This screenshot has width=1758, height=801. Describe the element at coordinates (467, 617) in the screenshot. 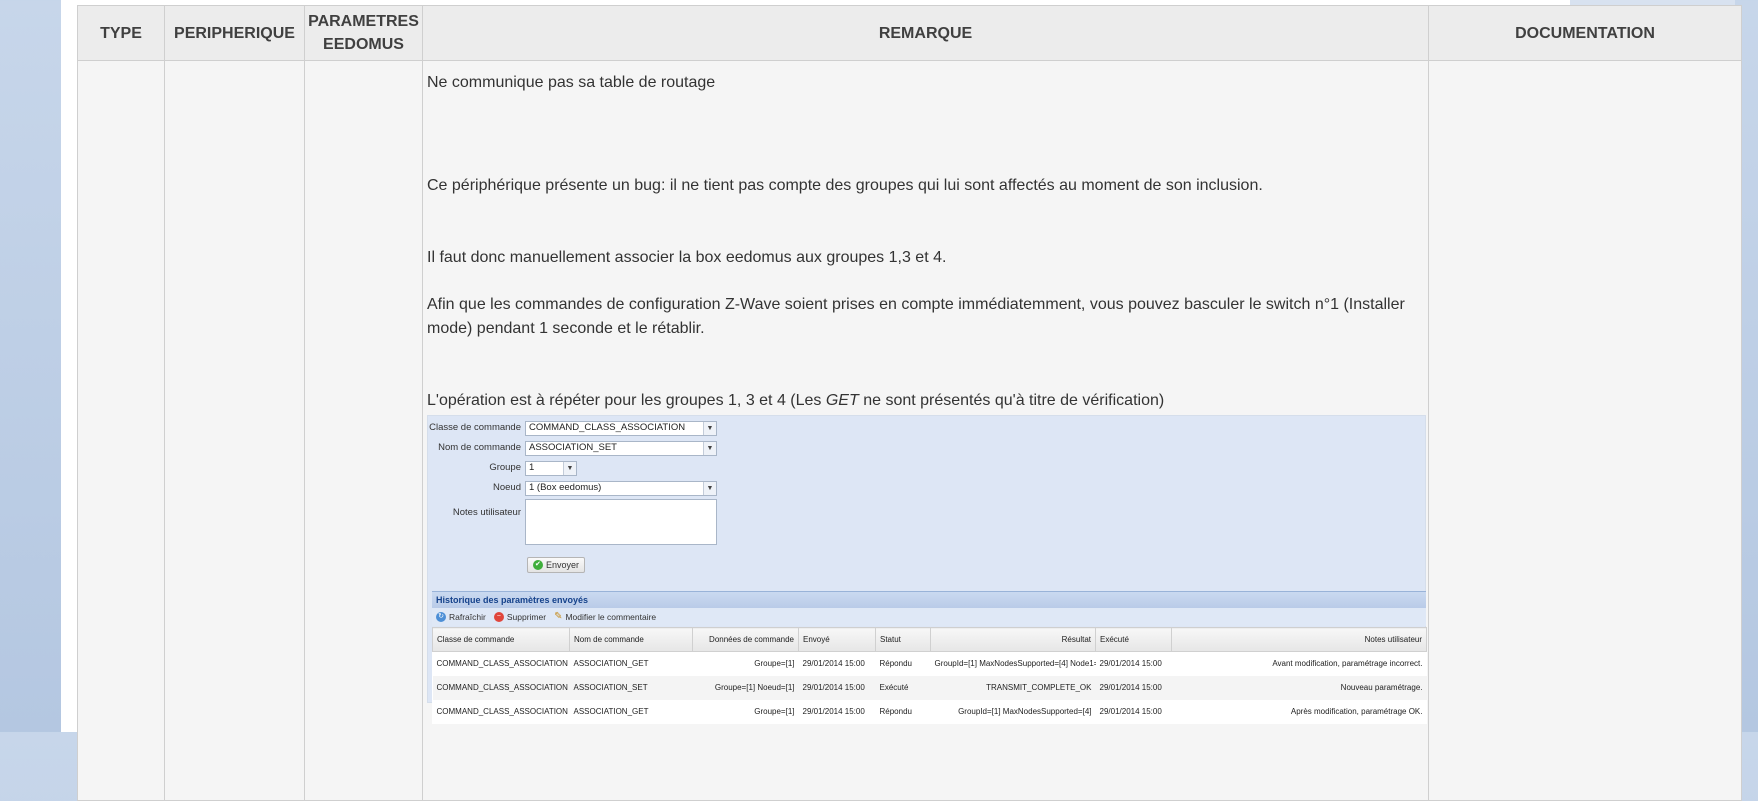

I see `refresh-label: Rafraîchir` at that location.